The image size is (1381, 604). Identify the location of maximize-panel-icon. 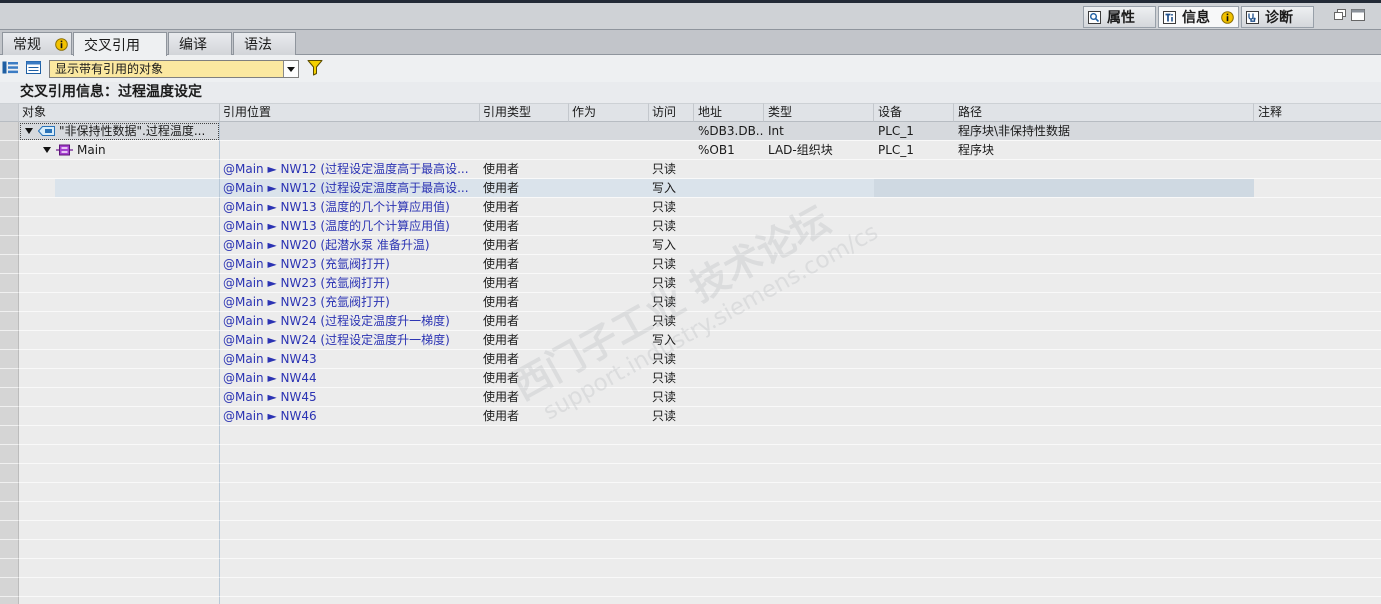
(1358, 15).